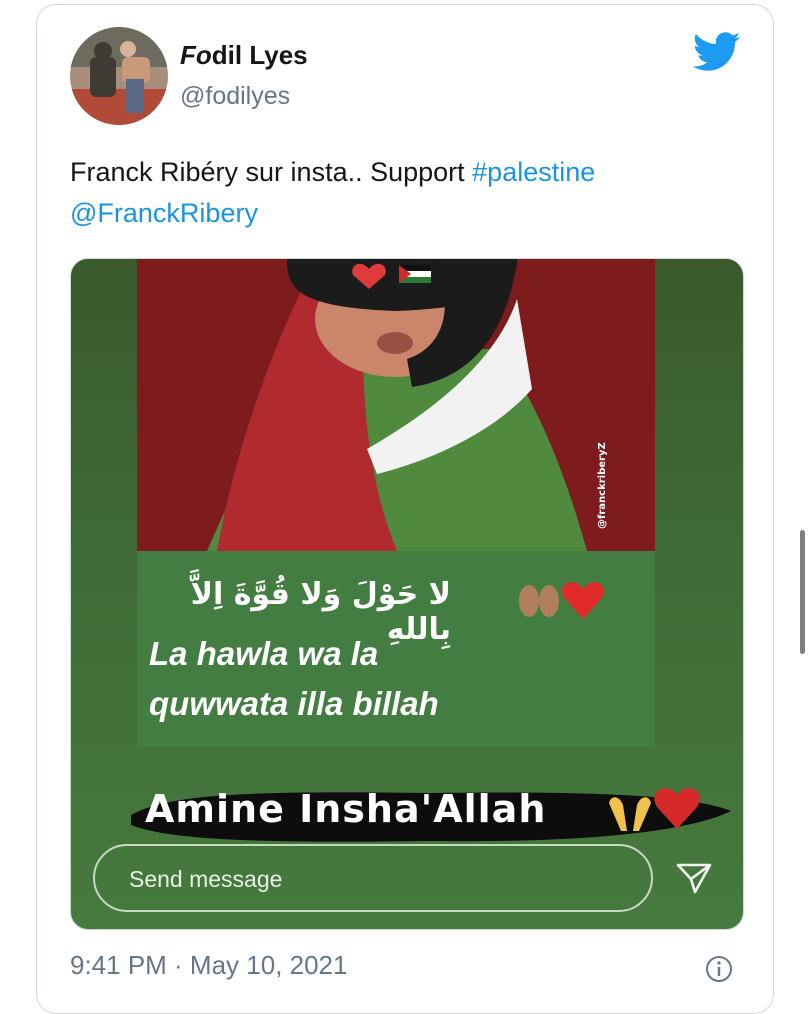 This screenshot has height=1014, width=812. Describe the element at coordinates (294, 703) in the screenshot. I see `latin-caption-line-2: quwwata illa billah` at that location.